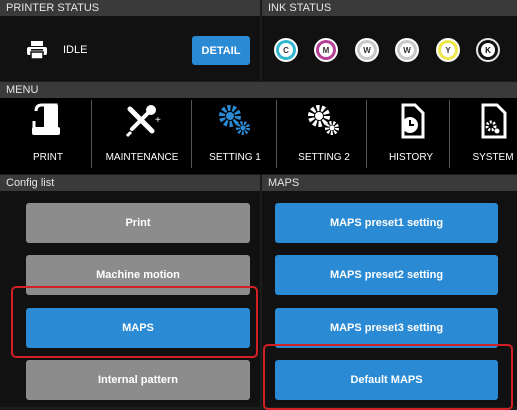 Image resolution: width=517 pixels, height=410 pixels. I want to click on menu-item-print: PRINT, so click(48, 134).